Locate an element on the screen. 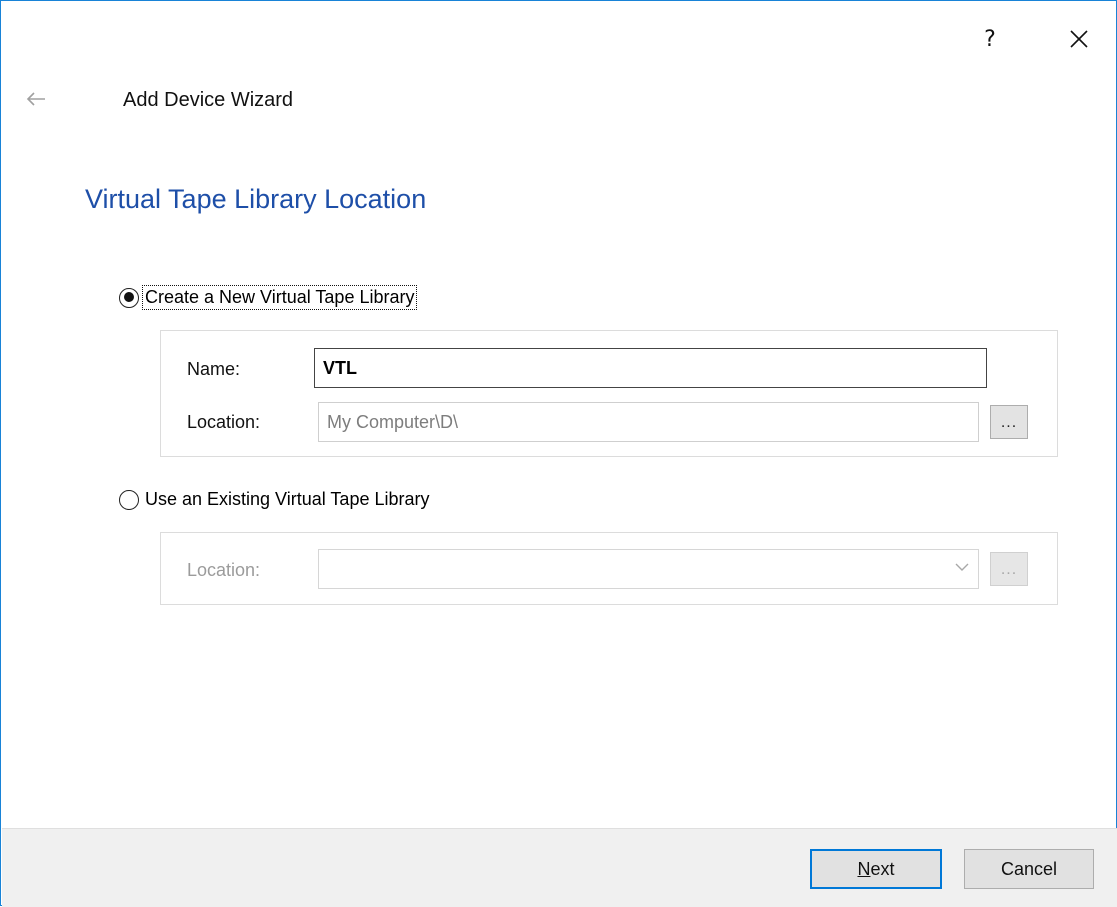  existing-location-dropdown is located at coordinates (648, 569).